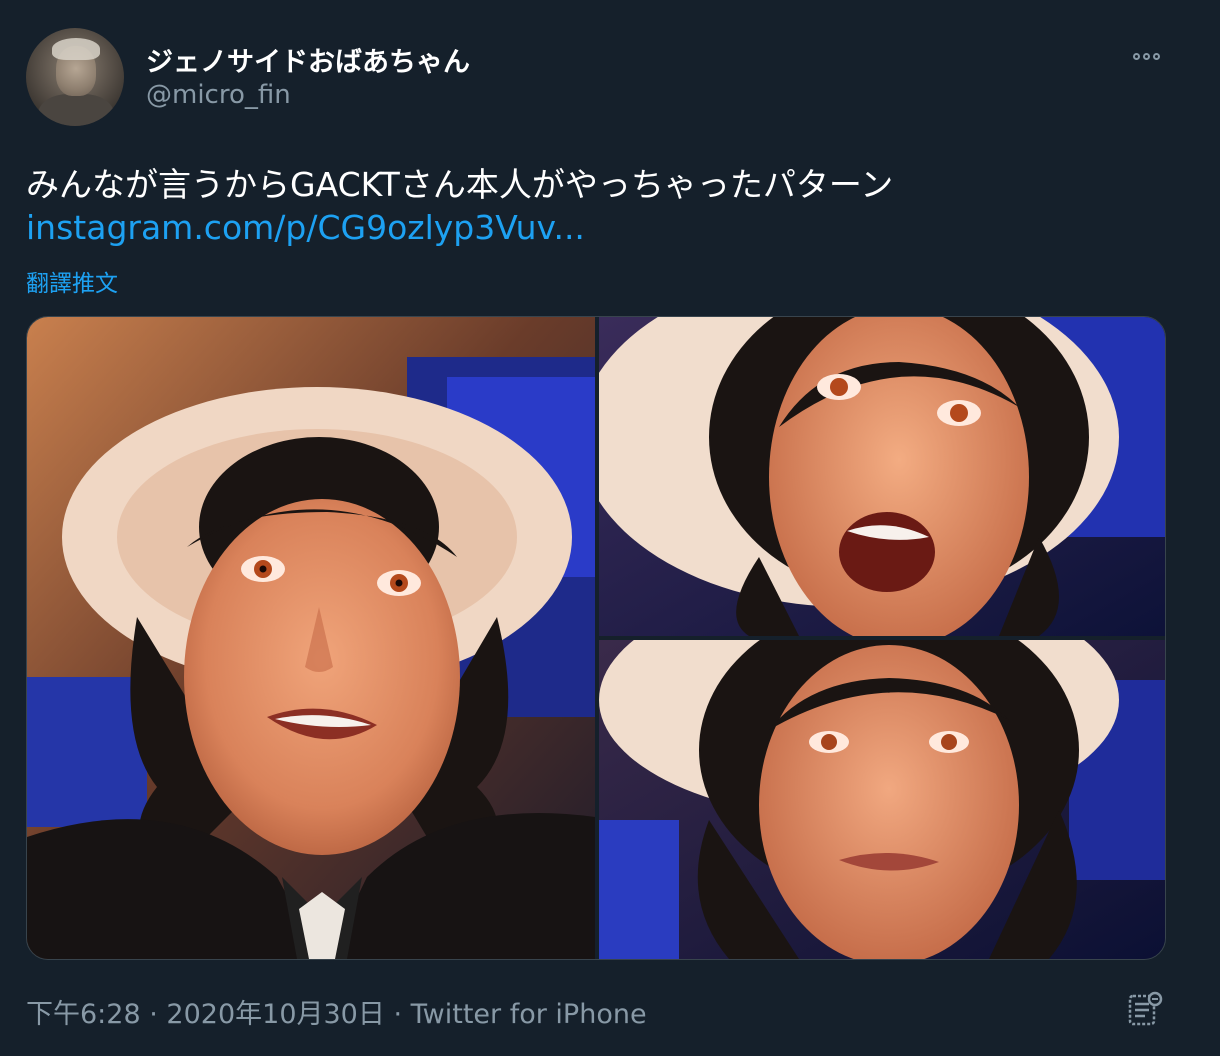 This screenshot has height=1056, width=1220. I want to click on more-options-button, so click(1146, 56).